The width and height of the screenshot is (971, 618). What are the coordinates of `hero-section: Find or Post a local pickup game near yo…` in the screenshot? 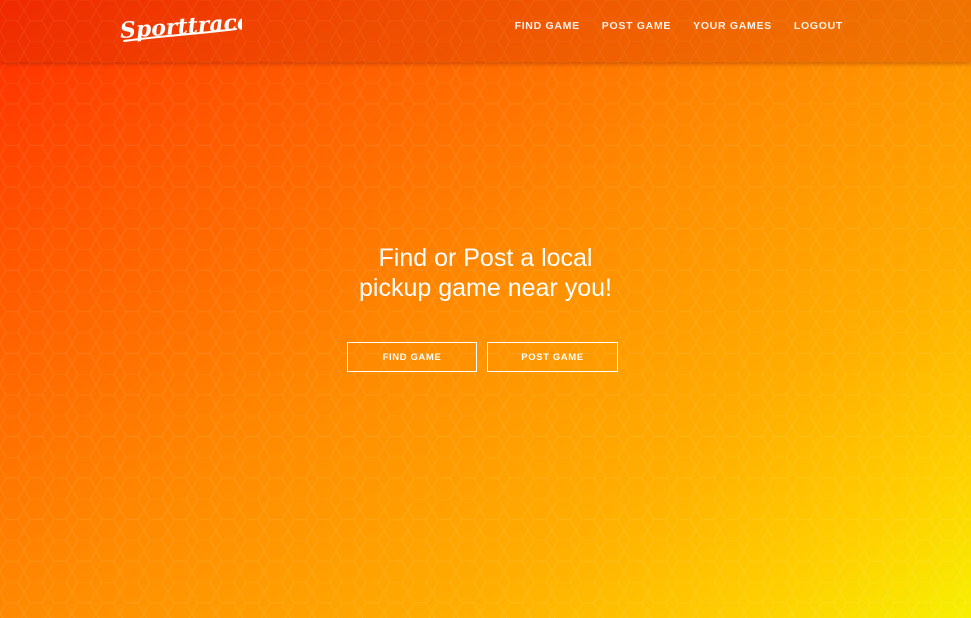 It's located at (485, 273).